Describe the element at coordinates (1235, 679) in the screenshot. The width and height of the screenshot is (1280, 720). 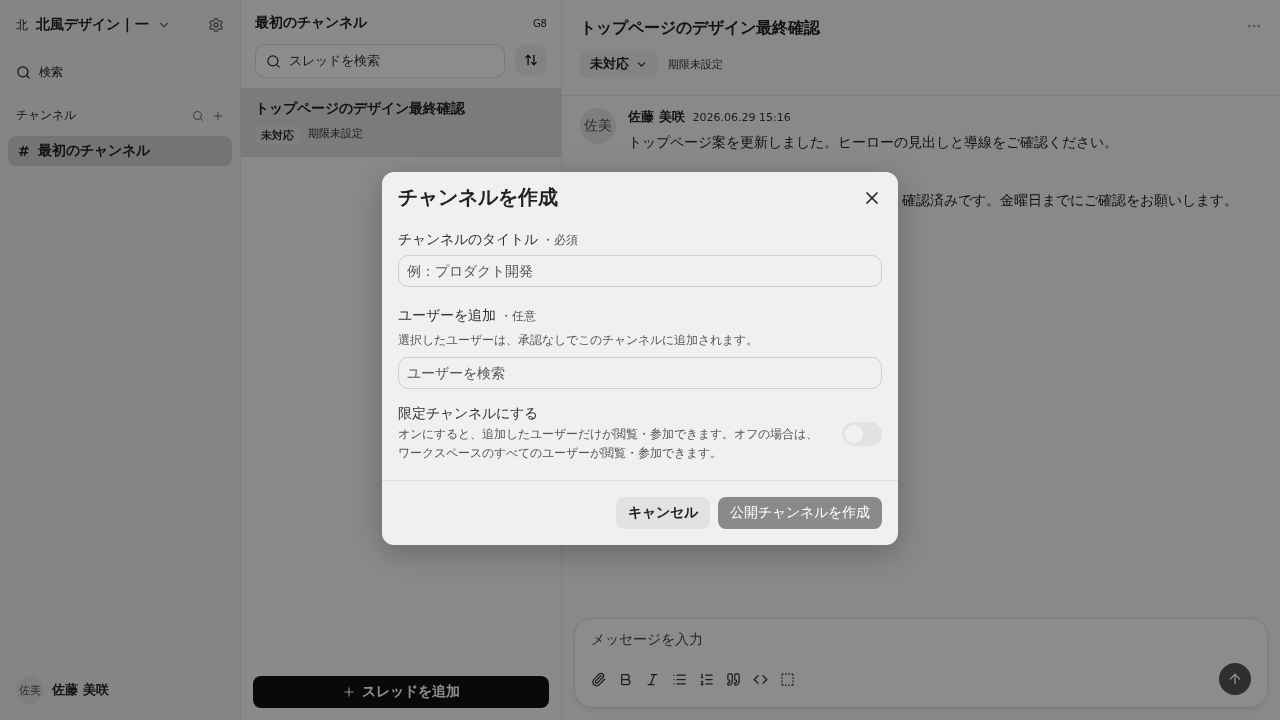
I see `send-button` at that location.